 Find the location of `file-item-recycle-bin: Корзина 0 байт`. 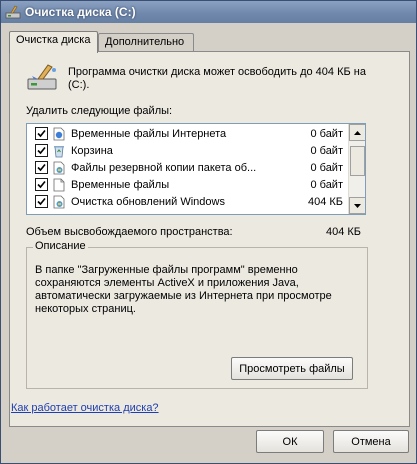

file-item-recycle-bin: Корзина 0 байт is located at coordinates (188, 150).